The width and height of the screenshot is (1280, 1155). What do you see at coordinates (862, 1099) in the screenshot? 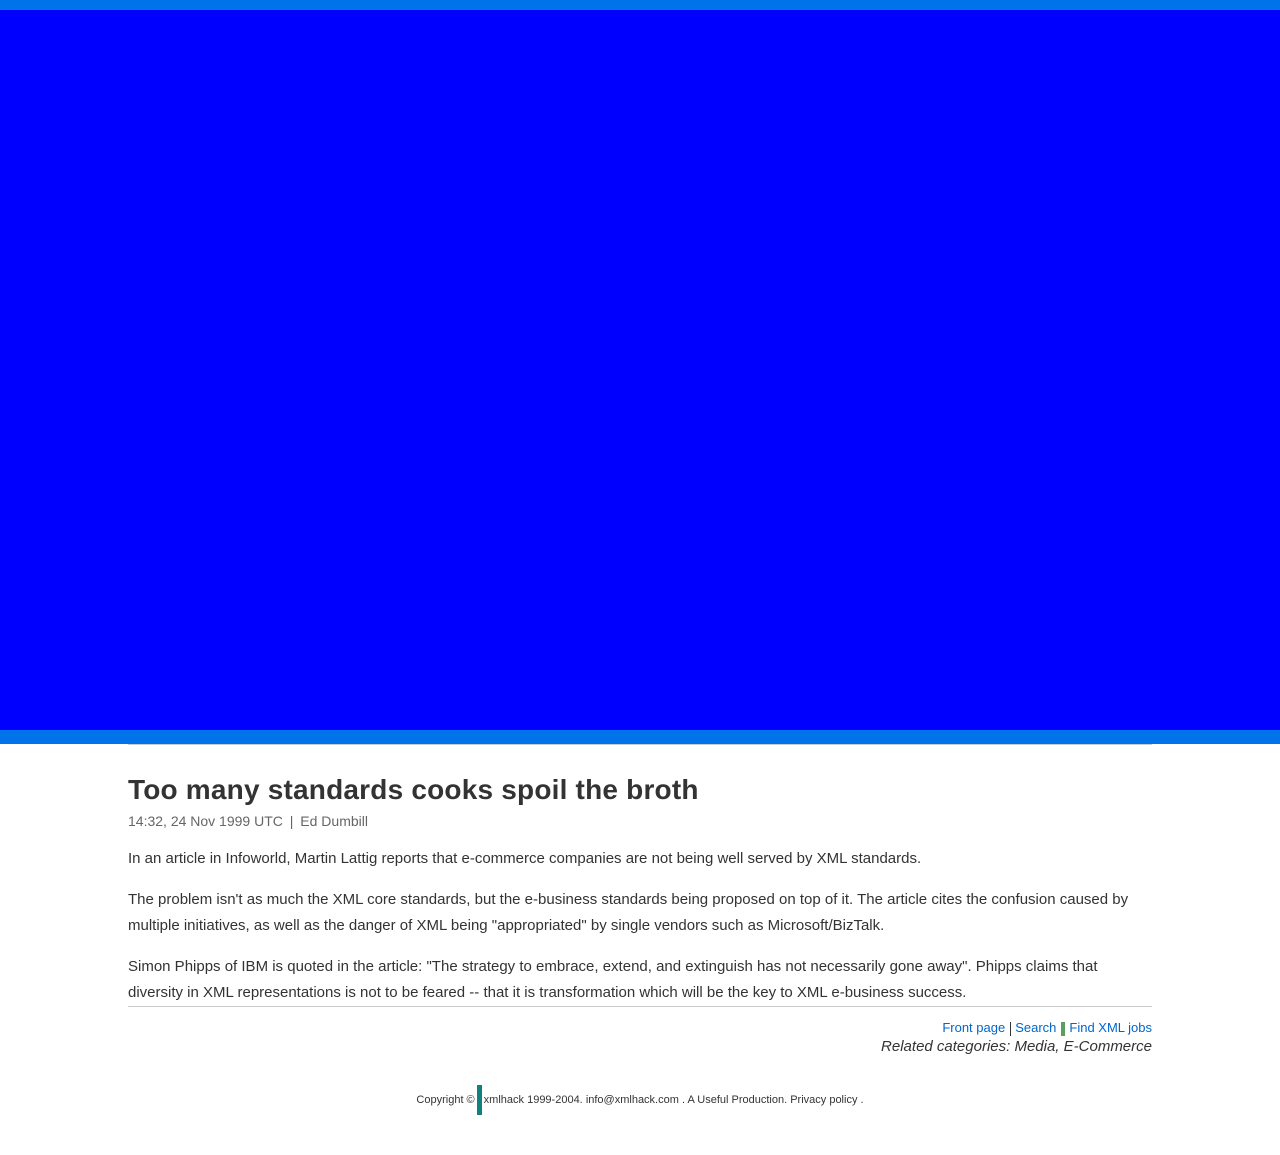
I see `footer-end: .` at bounding box center [862, 1099].